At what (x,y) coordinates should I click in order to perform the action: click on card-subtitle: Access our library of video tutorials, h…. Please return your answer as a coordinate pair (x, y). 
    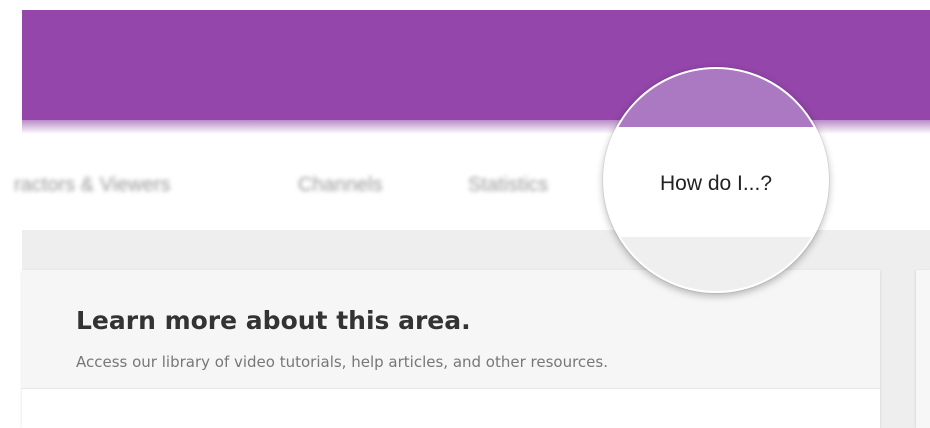
    Looking at the image, I should click on (342, 362).